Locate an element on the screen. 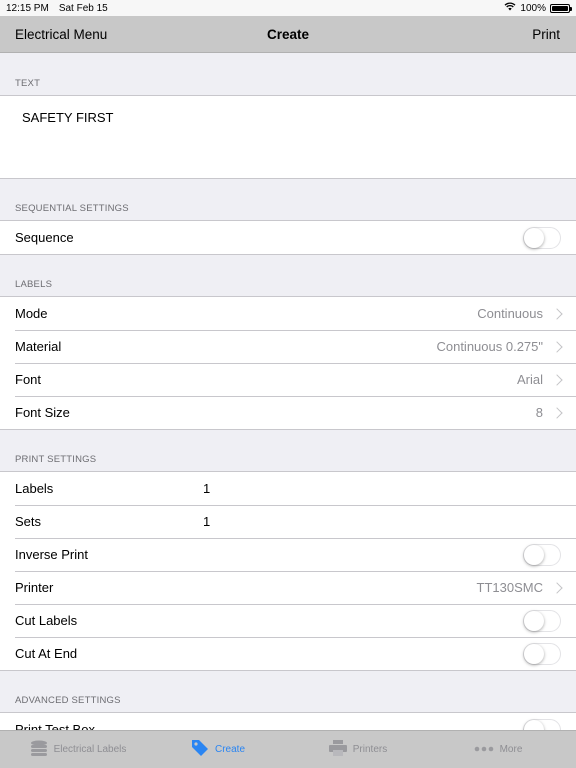  font-size-value: 8 is located at coordinates (539, 412).